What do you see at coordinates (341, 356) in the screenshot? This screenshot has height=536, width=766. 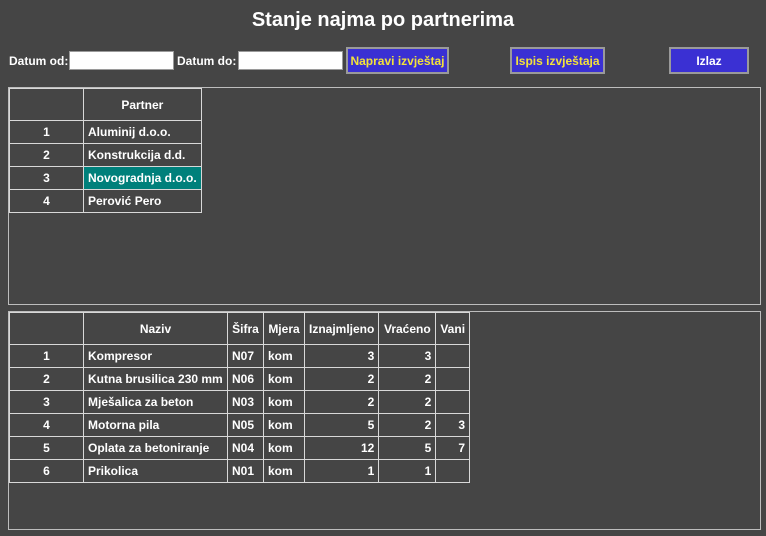 I see `item-rented: 3` at bounding box center [341, 356].